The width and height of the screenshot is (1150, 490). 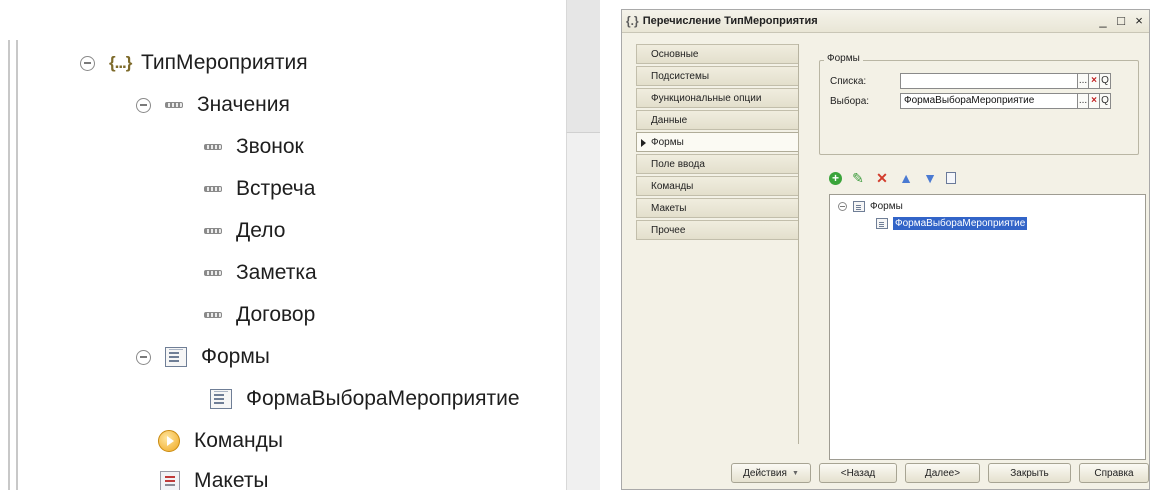 What do you see at coordinates (667, 142) in the screenshot?
I see `tab-label: Формы` at bounding box center [667, 142].